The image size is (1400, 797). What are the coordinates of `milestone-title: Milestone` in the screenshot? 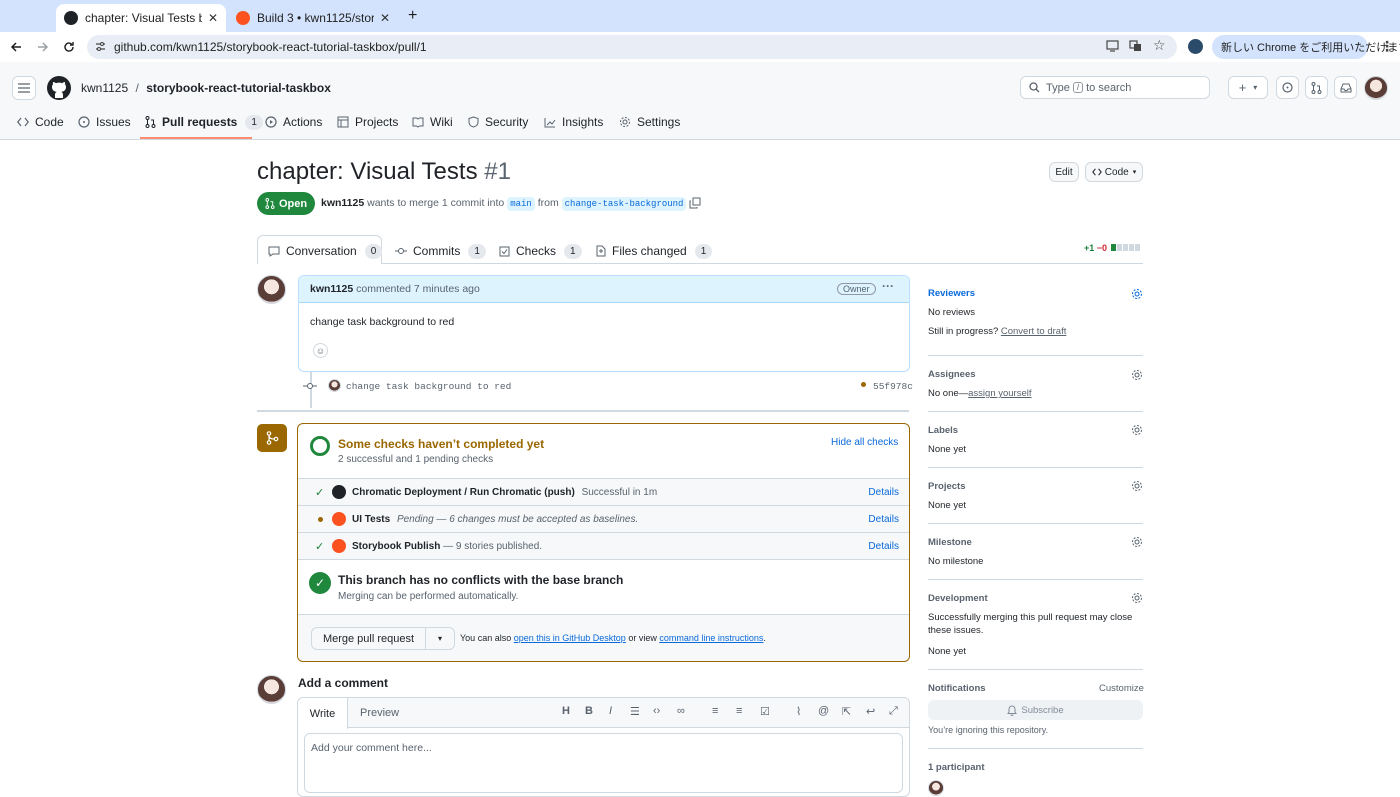 It's located at (950, 542).